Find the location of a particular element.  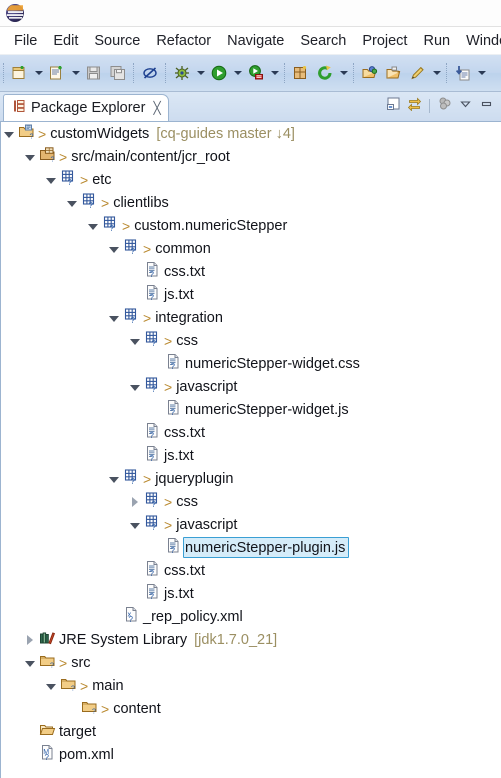

run-external-tools-button is located at coordinates (256, 73).